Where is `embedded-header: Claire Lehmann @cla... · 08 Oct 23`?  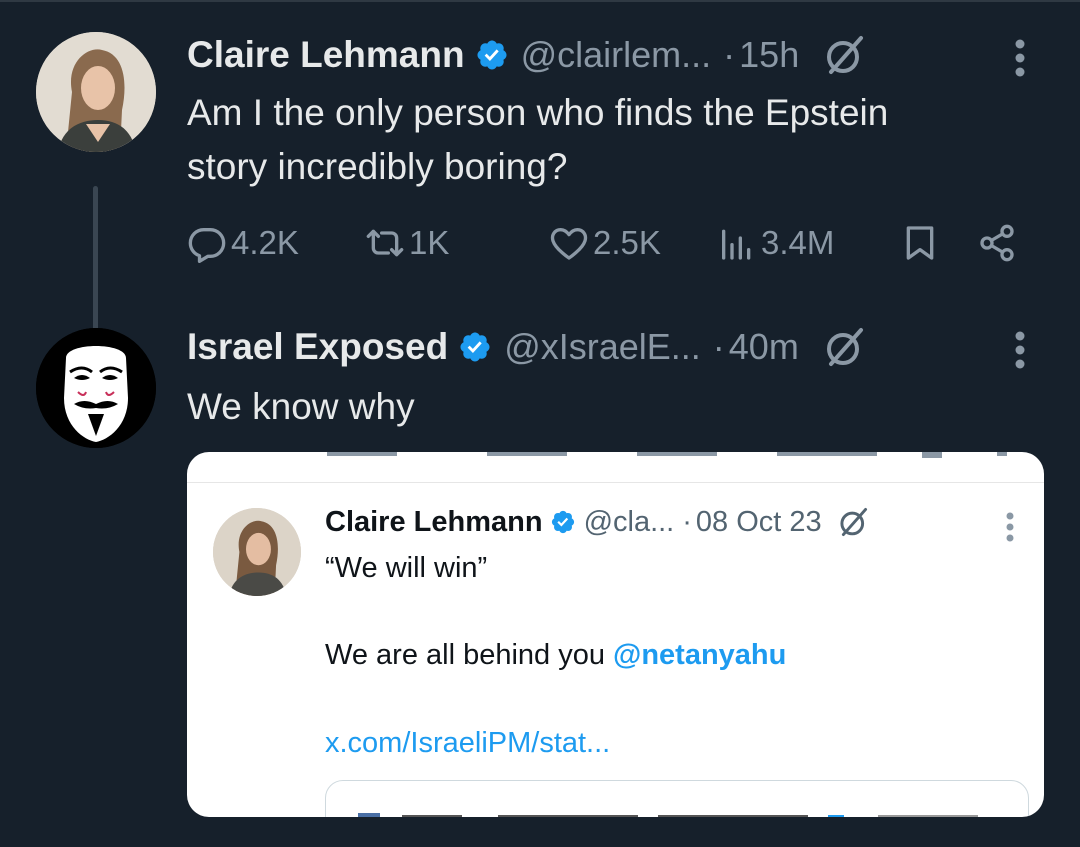
embedded-header: Claire Lehmann @cla... · 08 Oct 23 is located at coordinates (597, 522).